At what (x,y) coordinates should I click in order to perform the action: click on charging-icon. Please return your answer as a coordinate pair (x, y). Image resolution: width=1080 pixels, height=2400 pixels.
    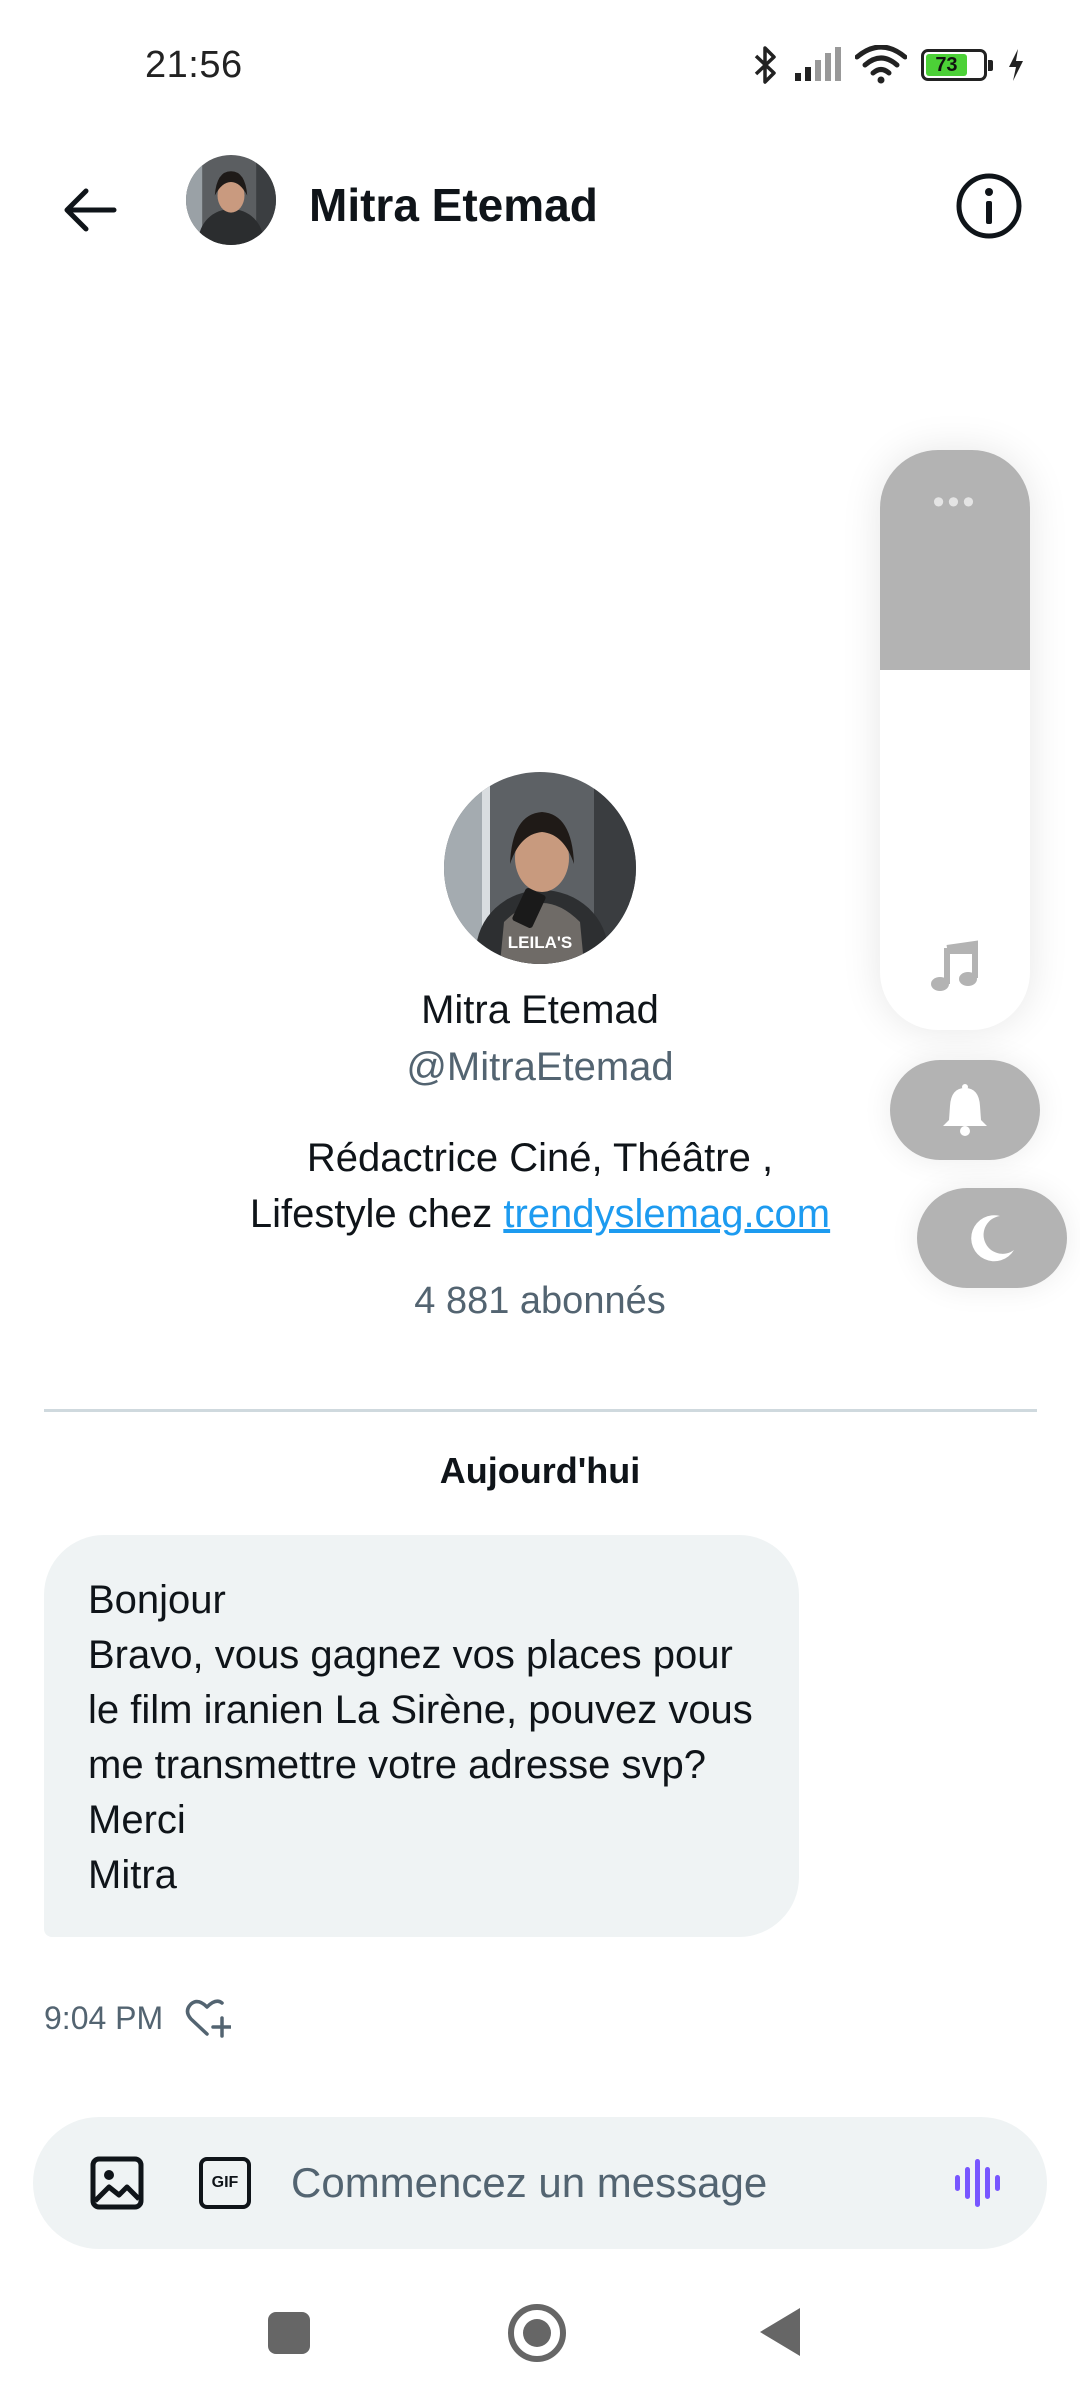
    Looking at the image, I should click on (1016, 65).